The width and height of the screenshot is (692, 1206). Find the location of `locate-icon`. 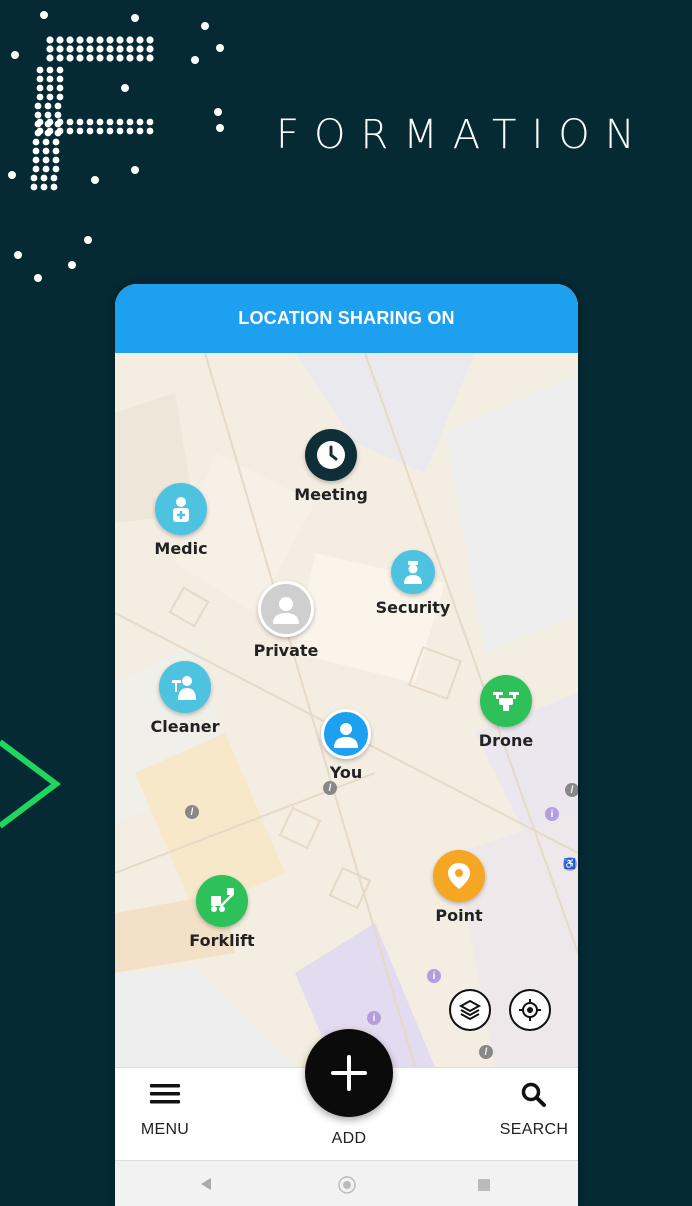

locate-icon is located at coordinates (530, 1010).